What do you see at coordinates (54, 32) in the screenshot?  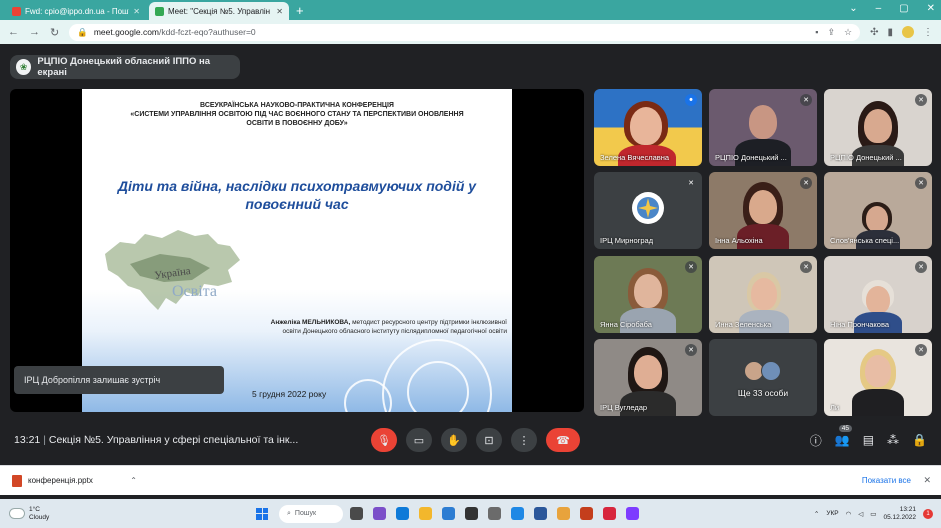 I see `reload-icon: ↻` at bounding box center [54, 32].